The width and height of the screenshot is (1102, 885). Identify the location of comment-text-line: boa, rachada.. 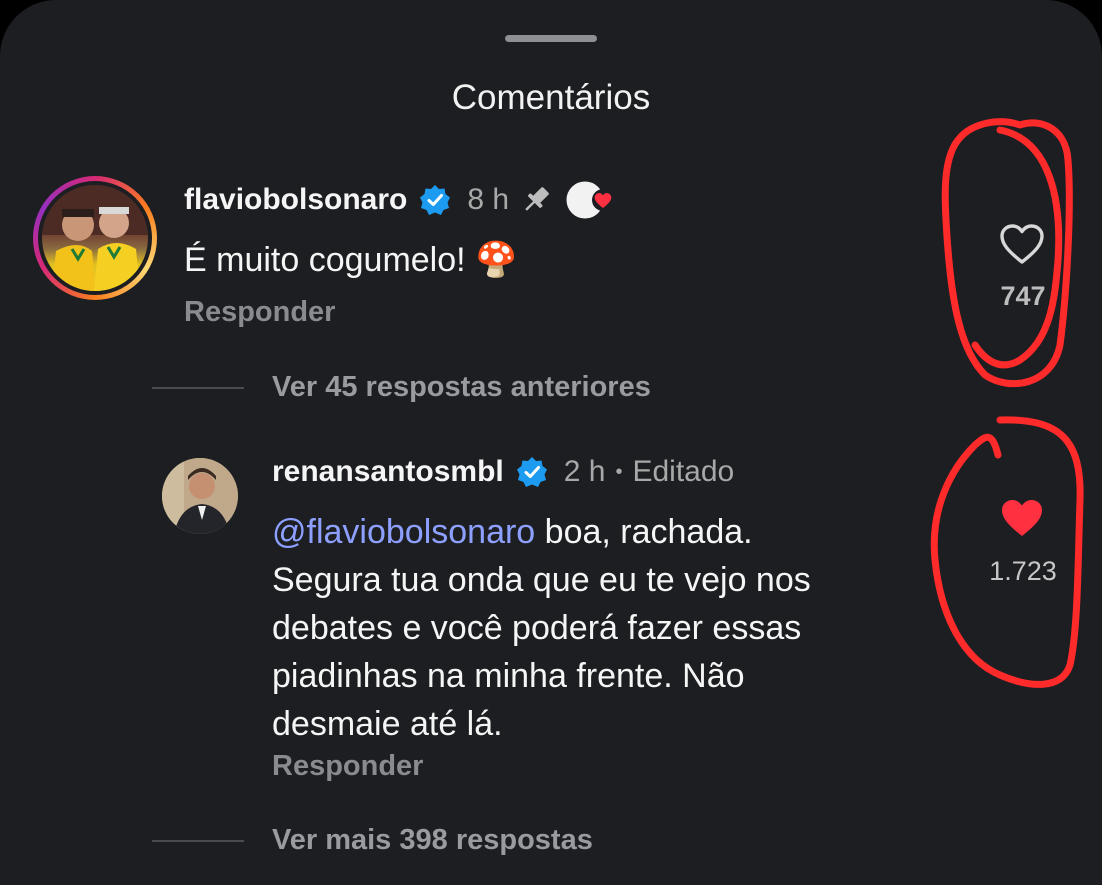
(644, 532).